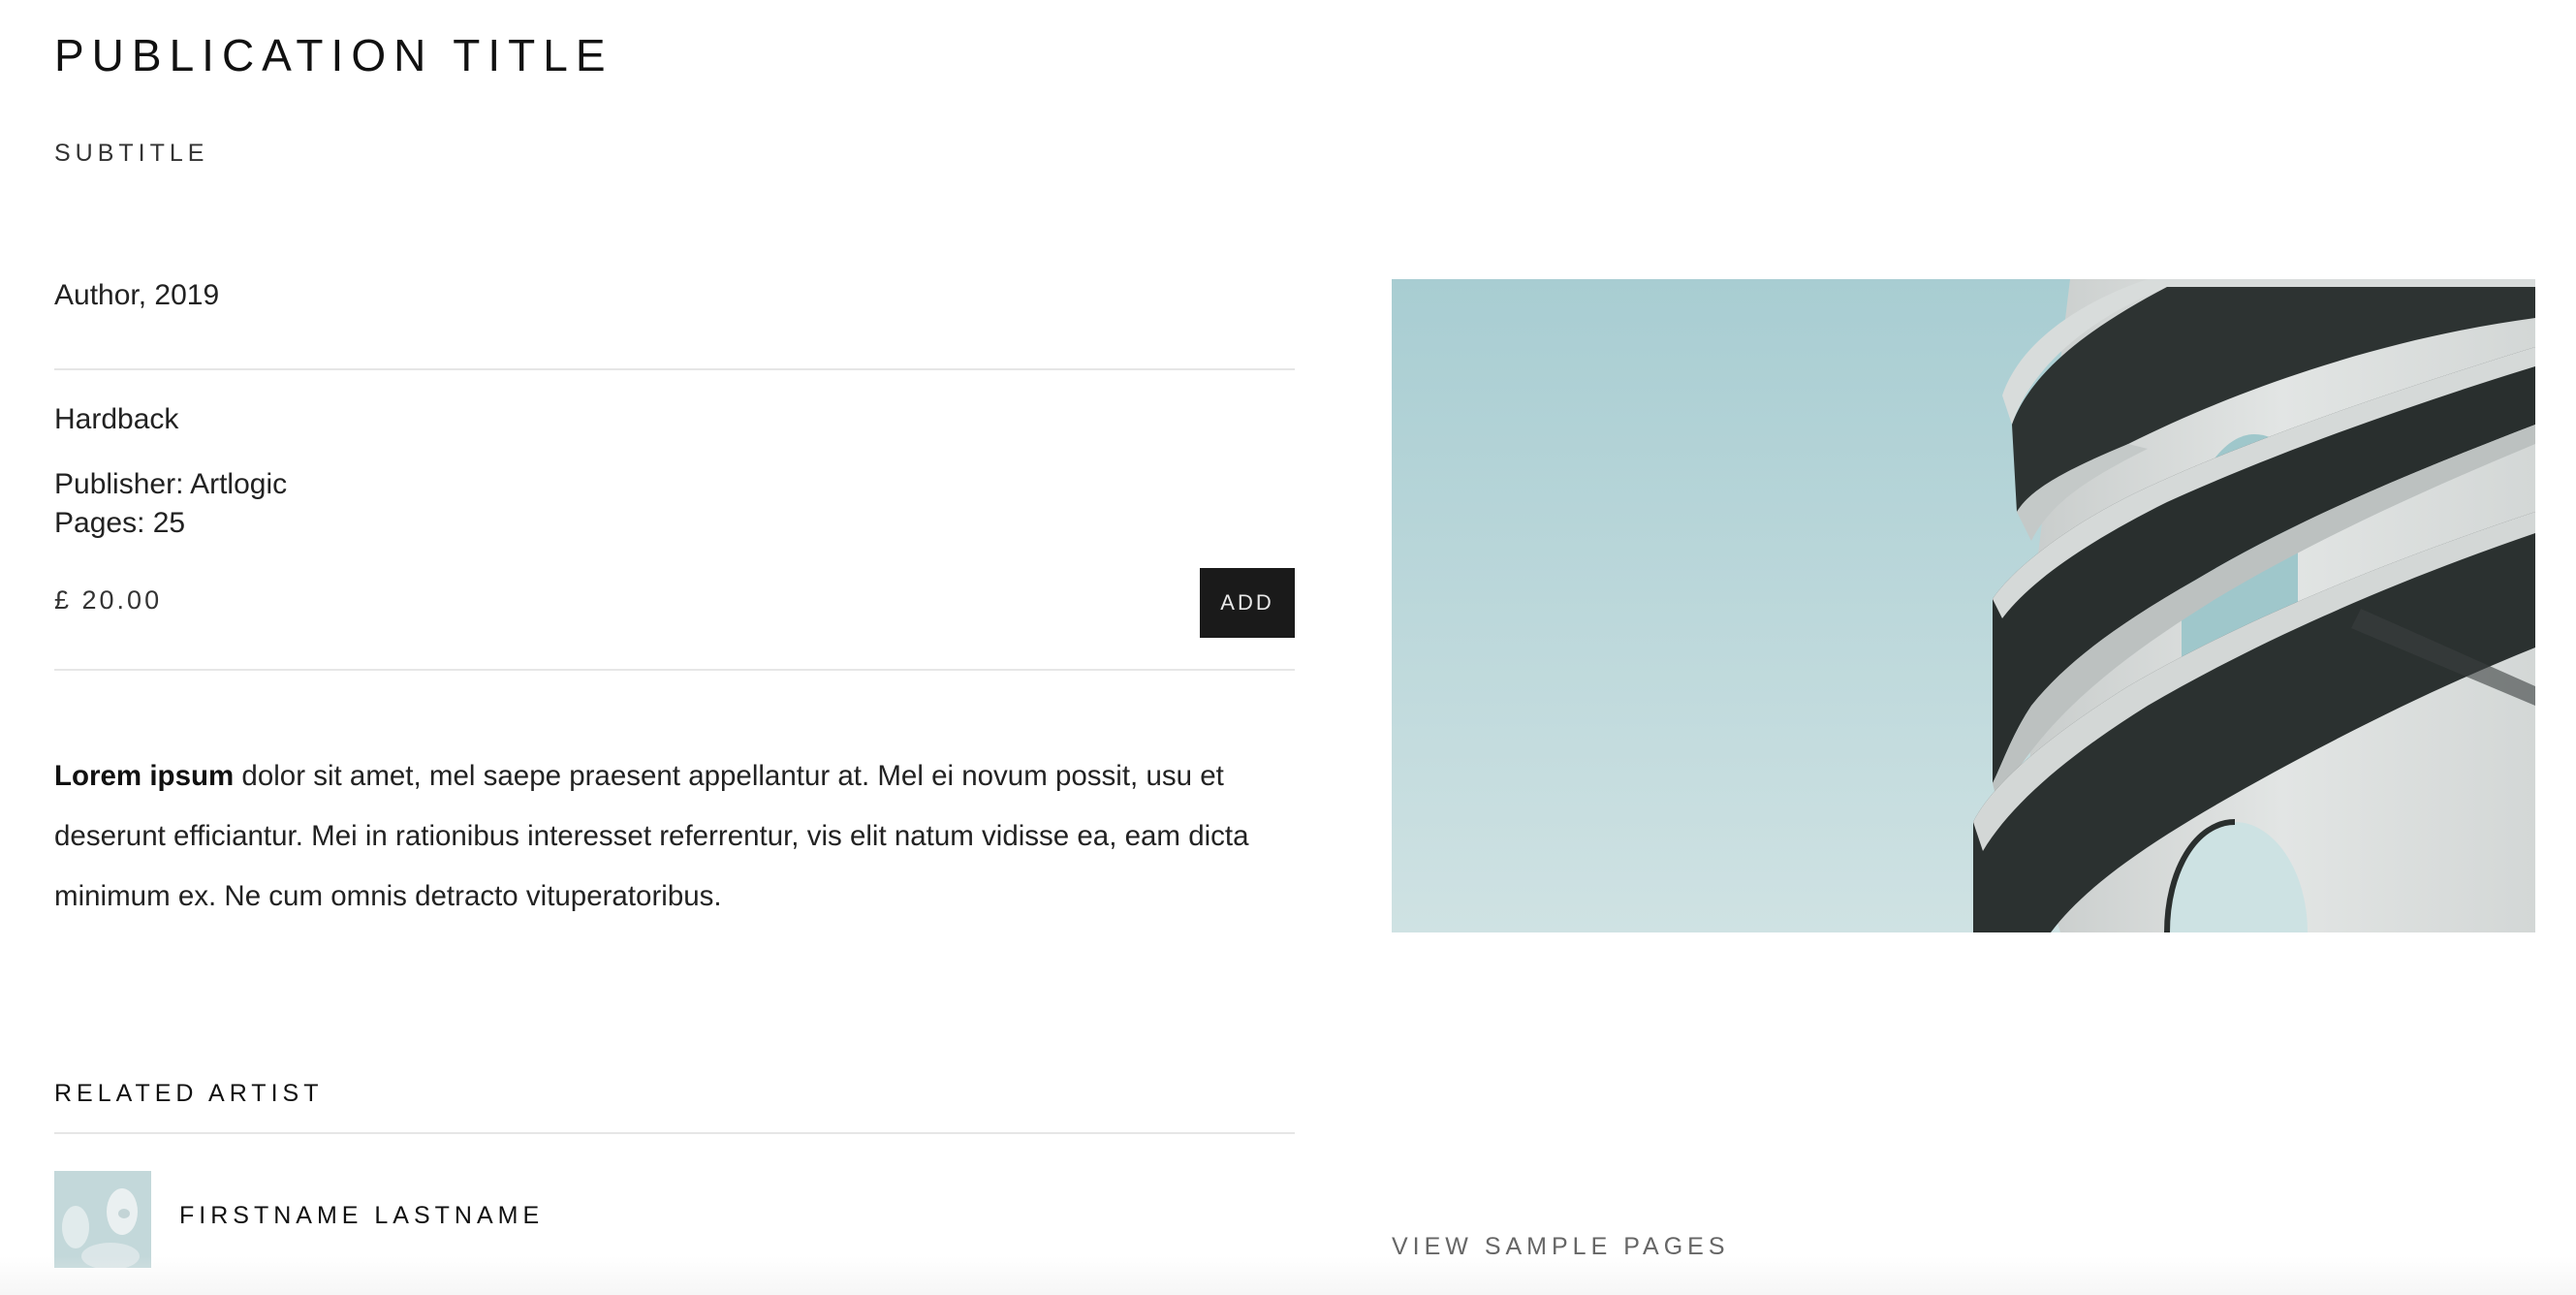  I want to click on pages-label: Pages: 25, so click(120, 523).